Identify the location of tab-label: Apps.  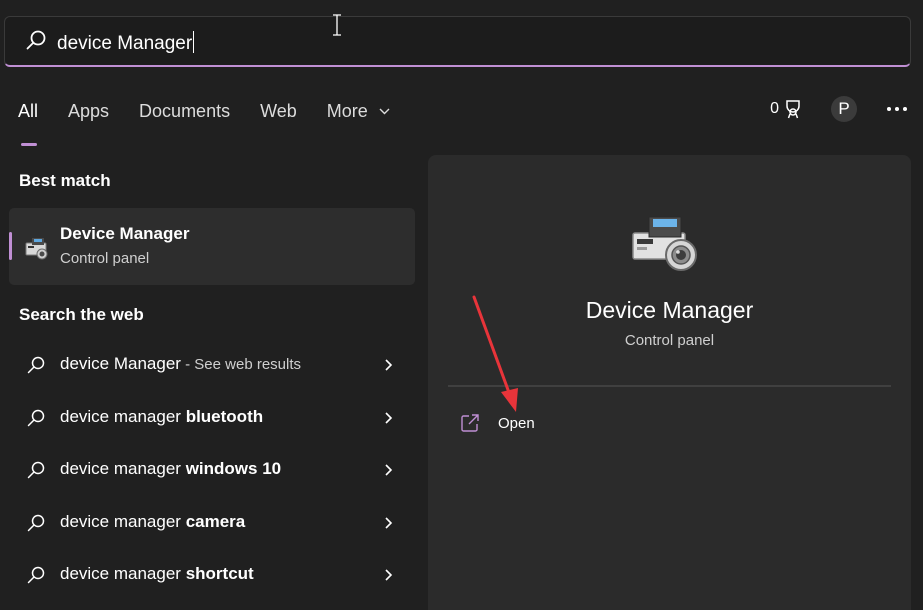
(89, 111).